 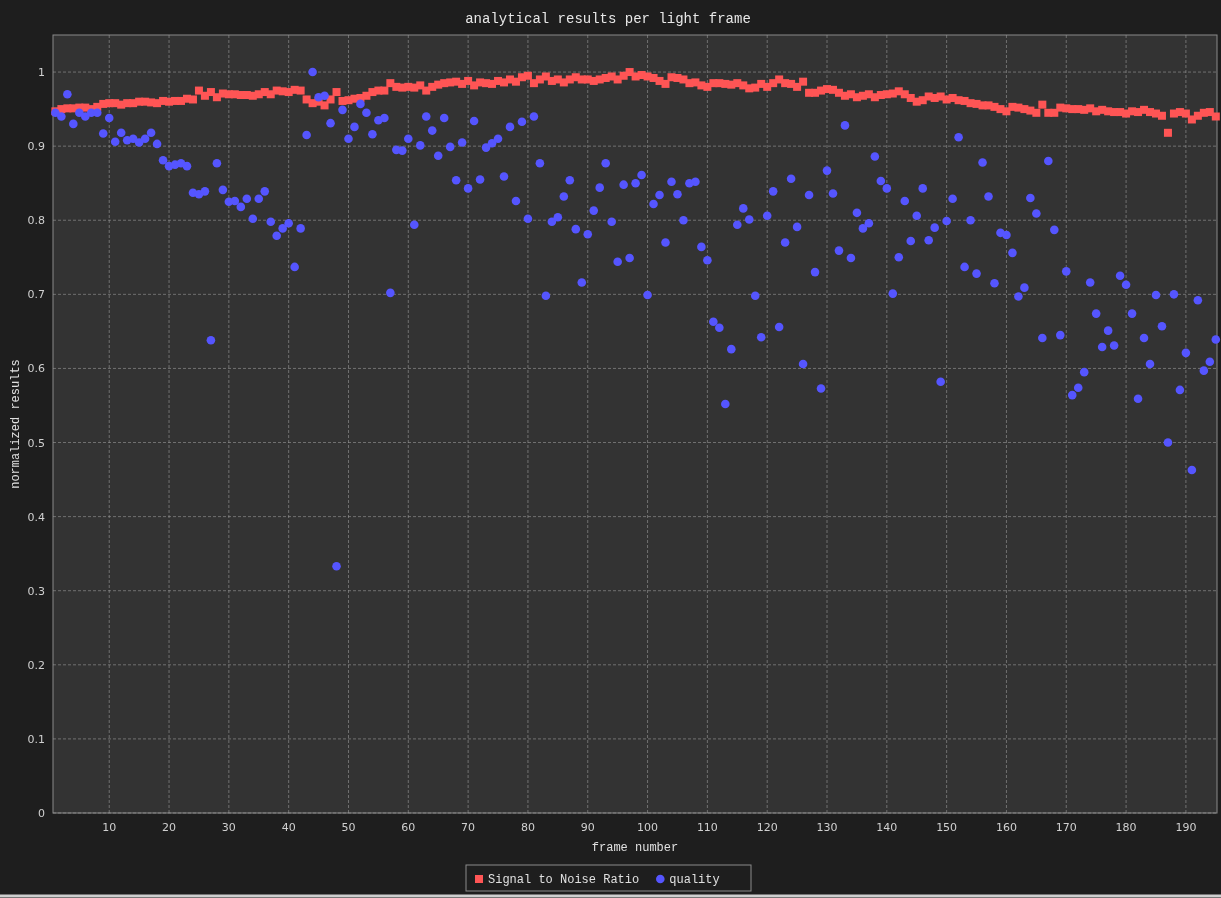 What do you see at coordinates (169, 827) in the screenshot?
I see `x-tick-label: 20` at bounding box center [169, 827].